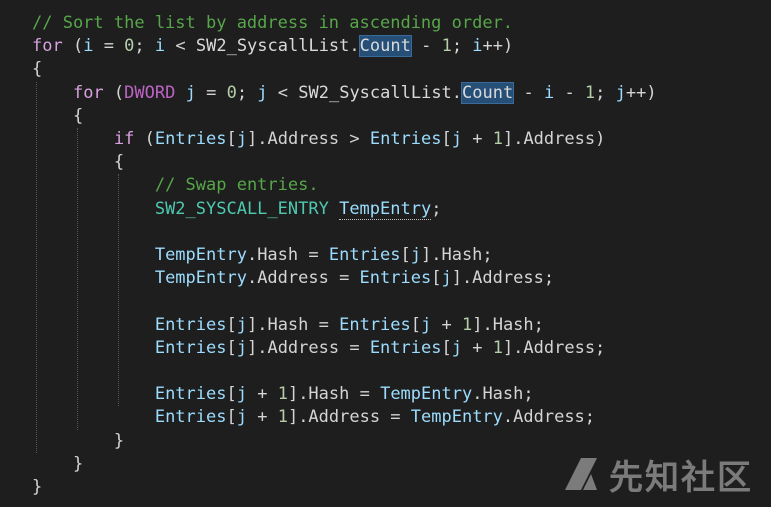 This screenshot has width=771, height=507. What do you see at coordinates (287, 255) in the screenshot?
I see `code-token: .Hash =` at bounding box center [287, 255].